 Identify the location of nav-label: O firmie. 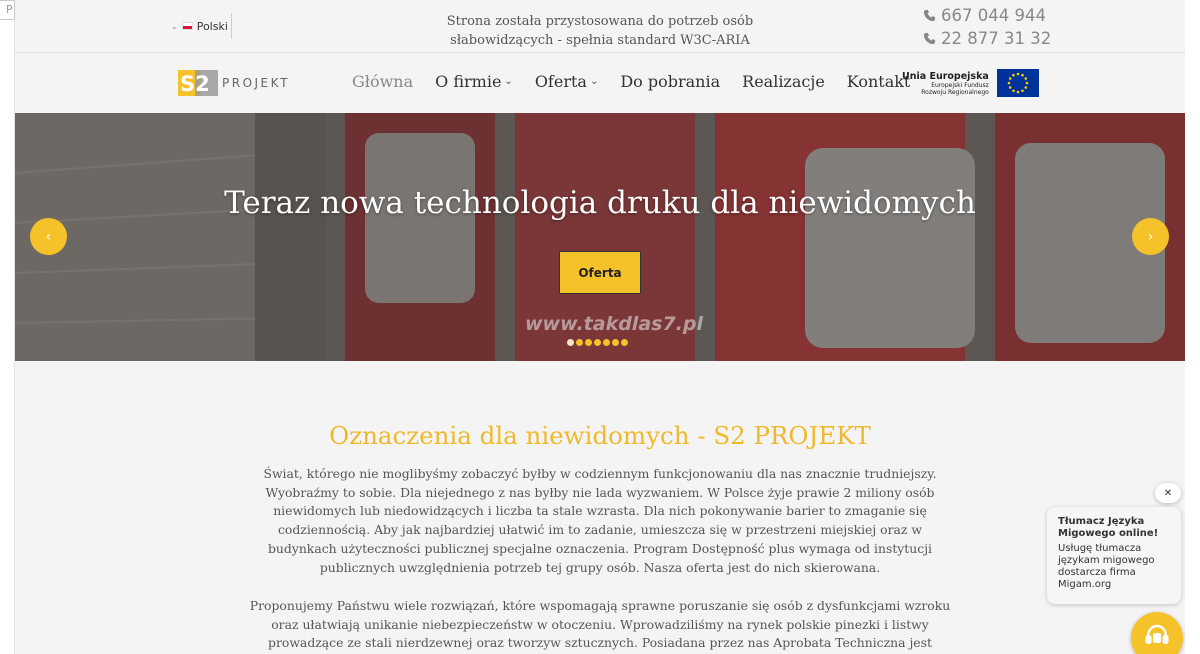
(468, 81).